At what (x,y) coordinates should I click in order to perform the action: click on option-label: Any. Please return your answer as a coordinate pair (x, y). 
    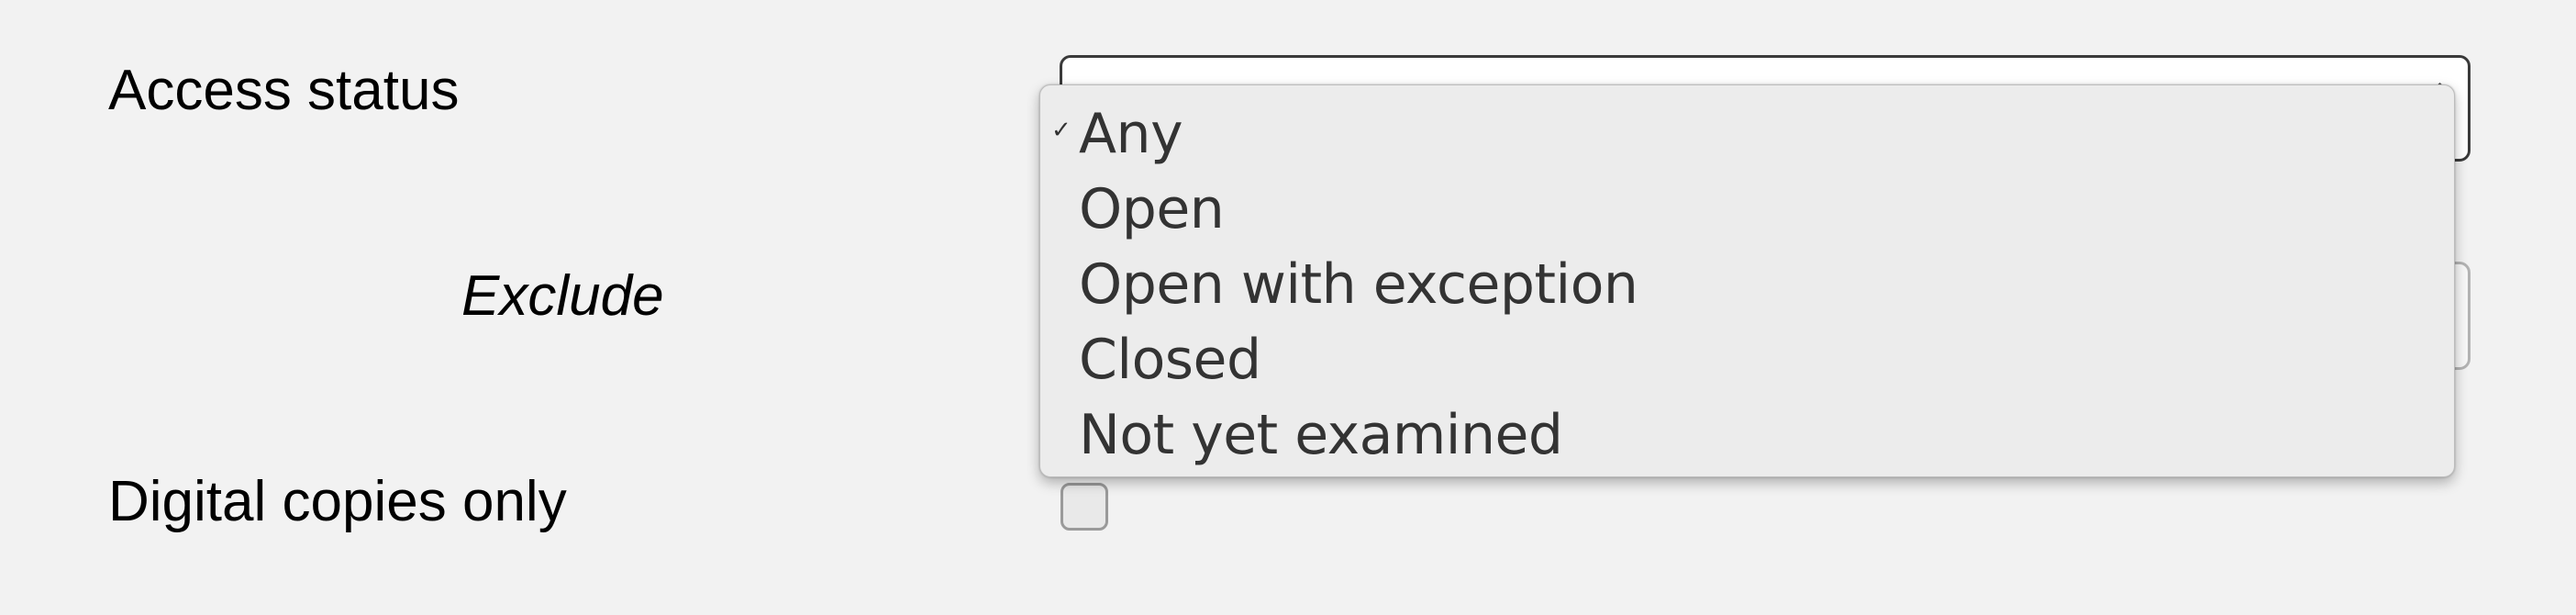
    Looking at the image, I should click on (1131, 134).